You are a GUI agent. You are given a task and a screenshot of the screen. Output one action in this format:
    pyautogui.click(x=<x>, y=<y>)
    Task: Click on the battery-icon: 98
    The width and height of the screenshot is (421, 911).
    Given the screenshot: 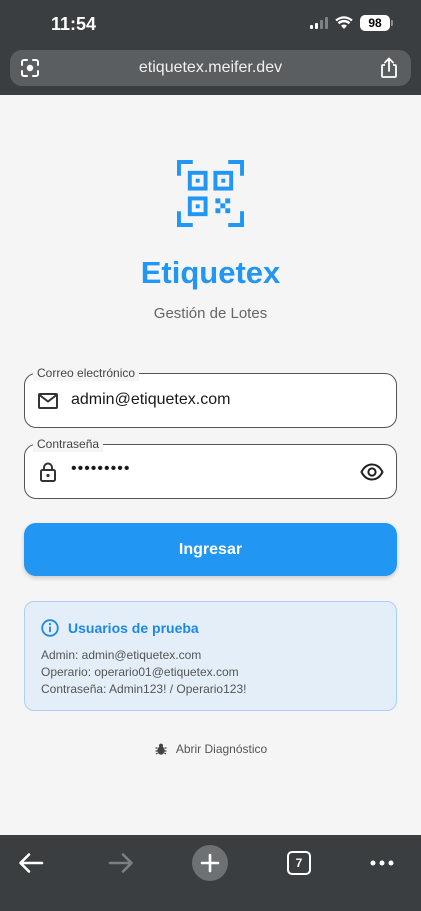 What is the action you would take?
    pyautogui.click(x=376, y=23)
    